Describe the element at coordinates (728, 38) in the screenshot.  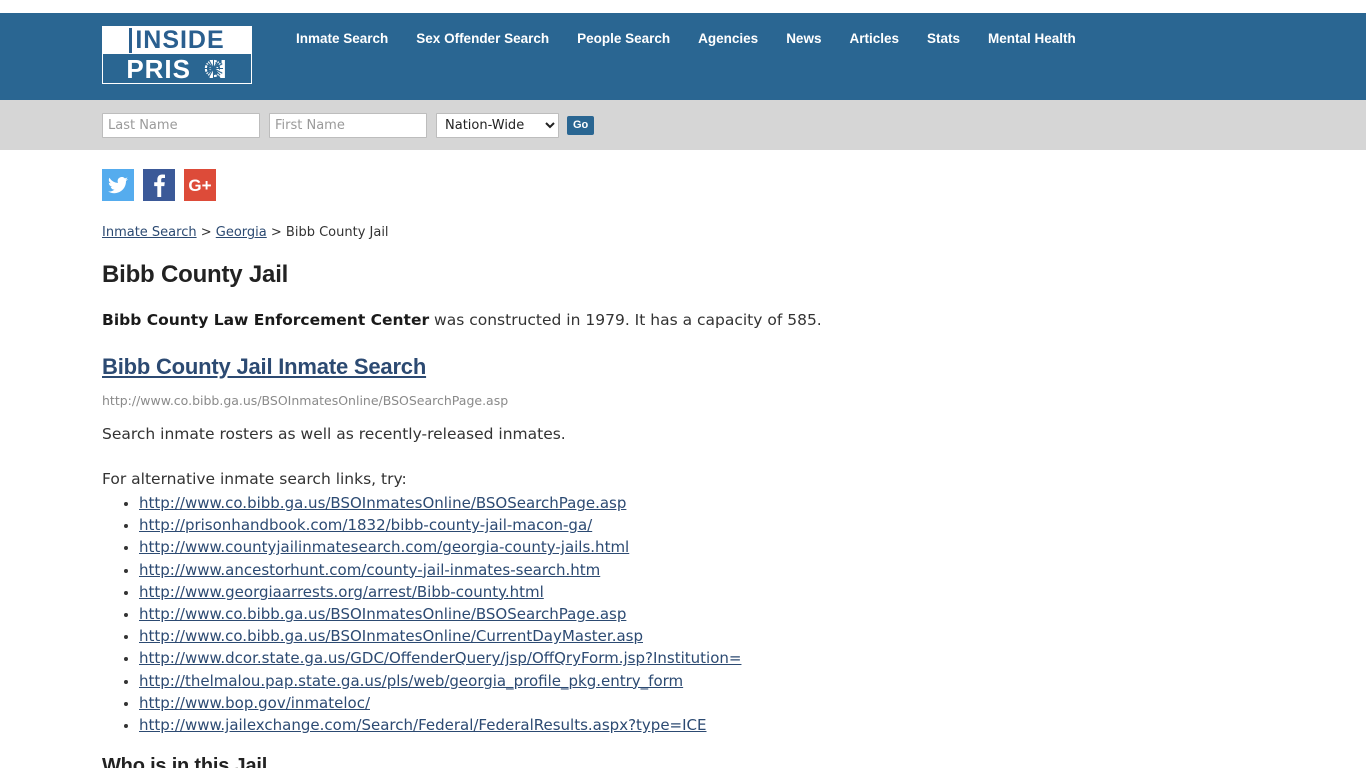
I see `nav-item-agencies: Agencies` at that location.